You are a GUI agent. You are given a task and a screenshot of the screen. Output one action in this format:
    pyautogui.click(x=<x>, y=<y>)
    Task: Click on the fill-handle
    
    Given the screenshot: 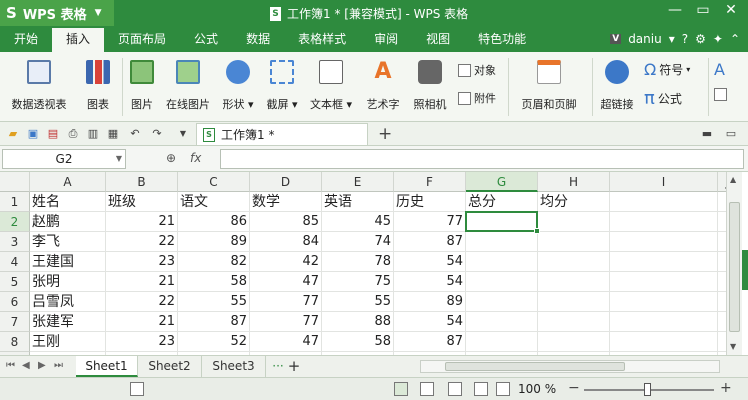 What is the action you would take?
    pyautogui.click(x=537, y=231)
    